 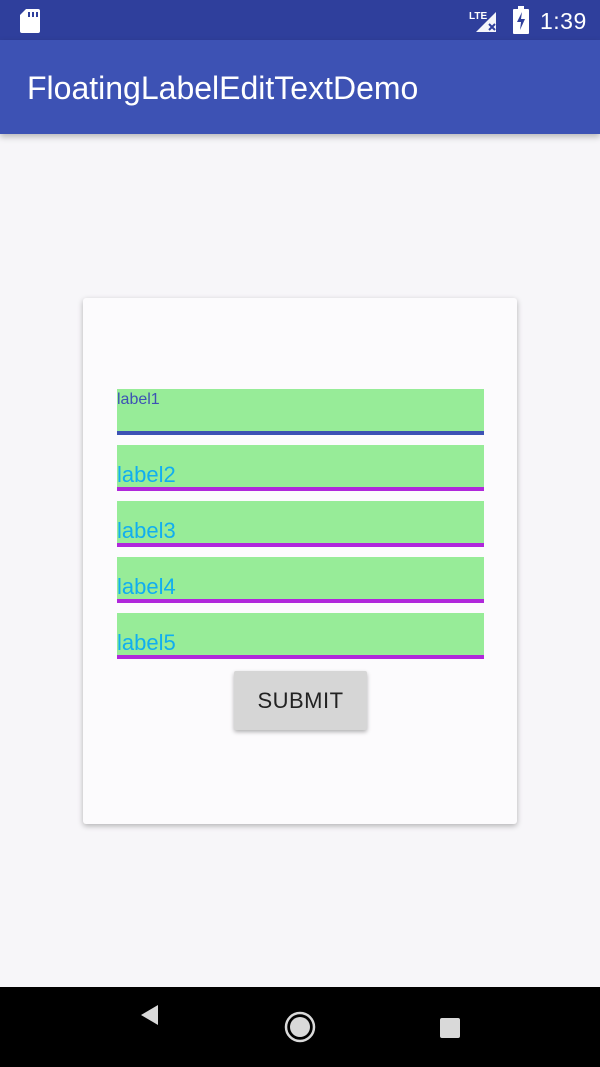 I want to click on home-icon, so click(x=300, y=1027).